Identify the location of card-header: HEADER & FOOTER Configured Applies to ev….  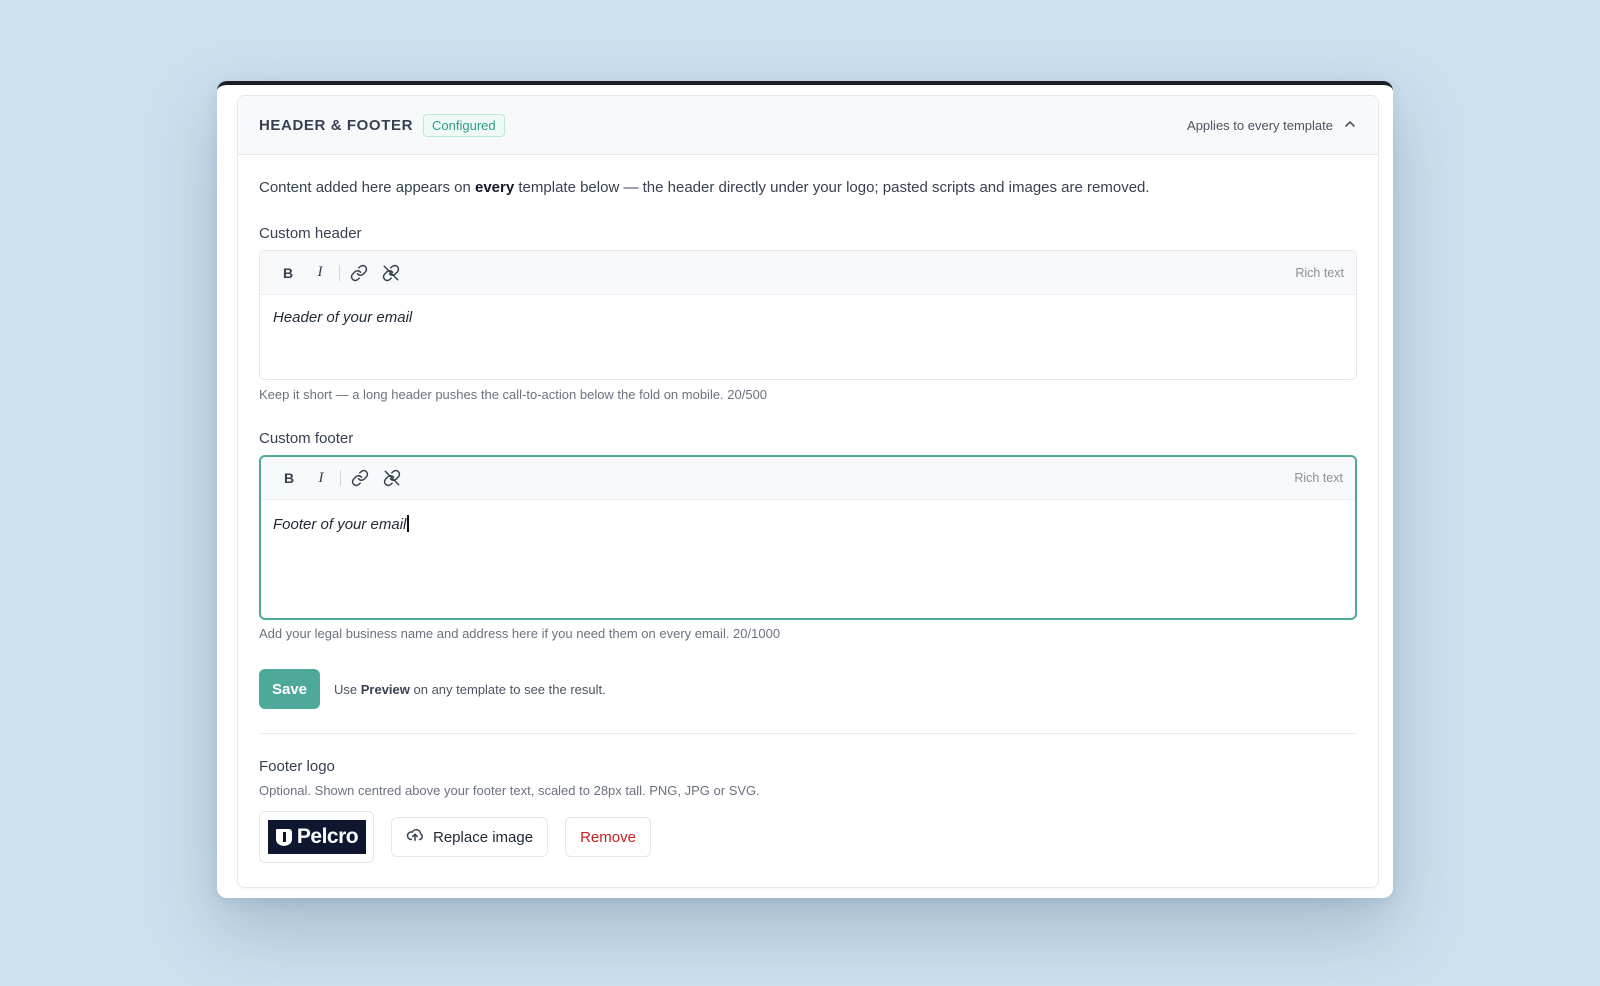
(808, 125).